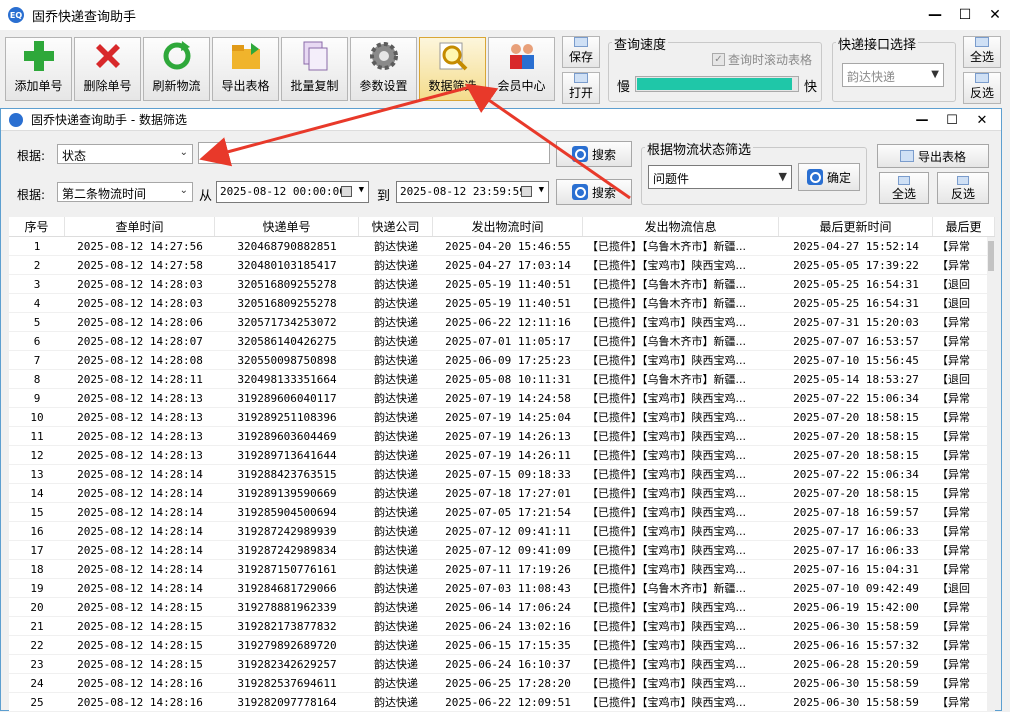 The height and width of the screenshot is (712, 1010). I want to click on column-header: 序号, so click(37, 226).